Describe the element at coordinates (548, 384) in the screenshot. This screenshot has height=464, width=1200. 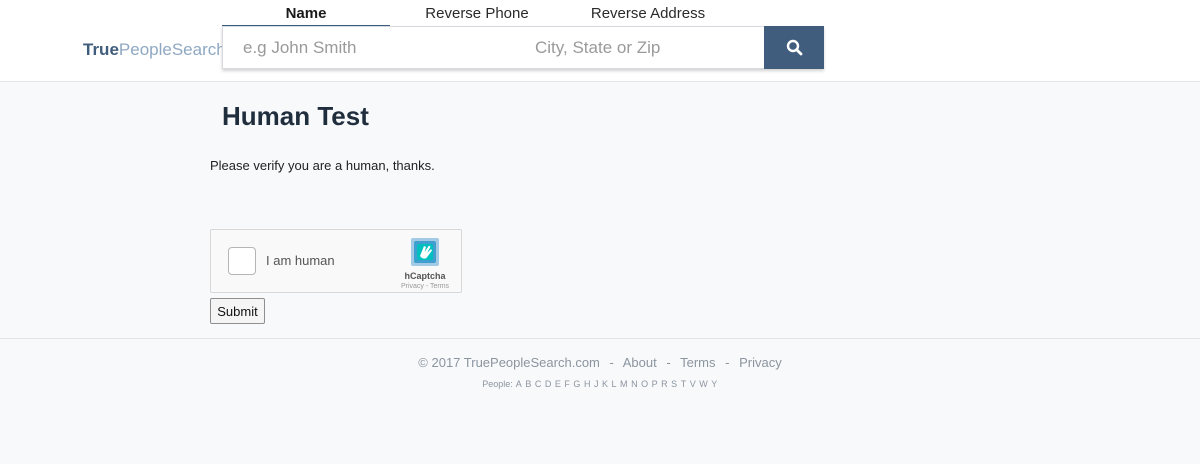
I see `people-letter-link: D` at that location.